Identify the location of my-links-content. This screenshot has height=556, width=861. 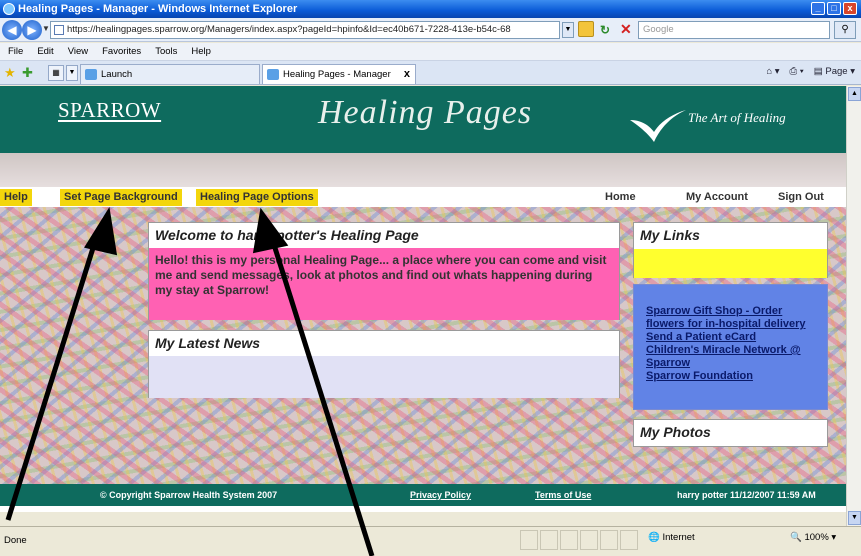
(730, 263).